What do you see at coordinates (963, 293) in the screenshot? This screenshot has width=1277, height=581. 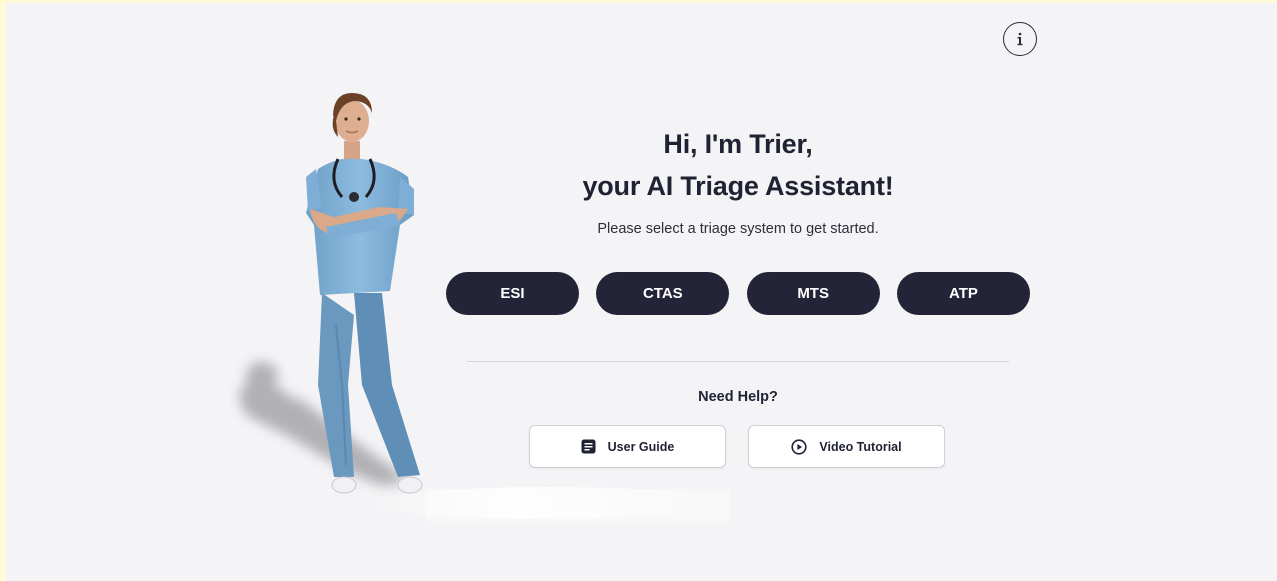 I see `triage-atp-button: ATP` at bounding box center [963, 293].